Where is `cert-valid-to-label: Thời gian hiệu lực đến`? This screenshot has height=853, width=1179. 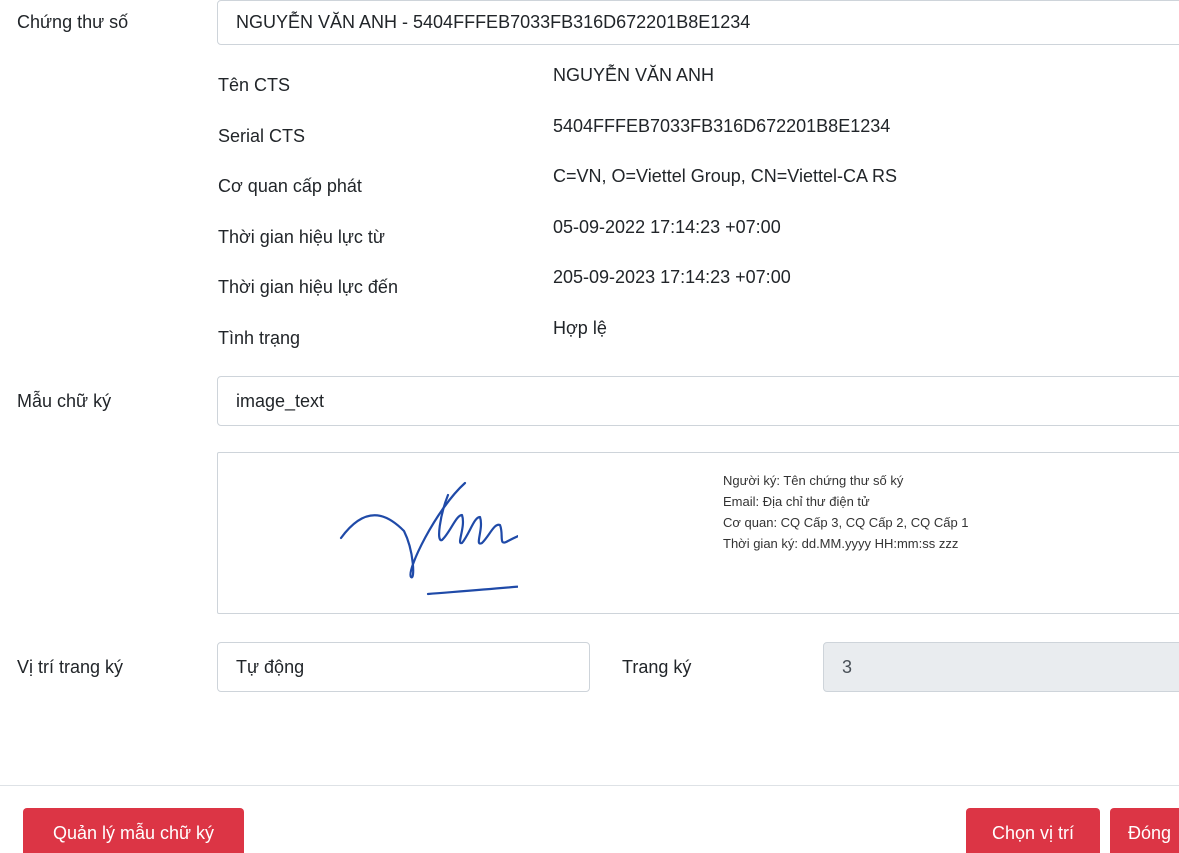
cert-valid-to-label: Thời gian hiệu lực đến is located at coordinates (308, 287).